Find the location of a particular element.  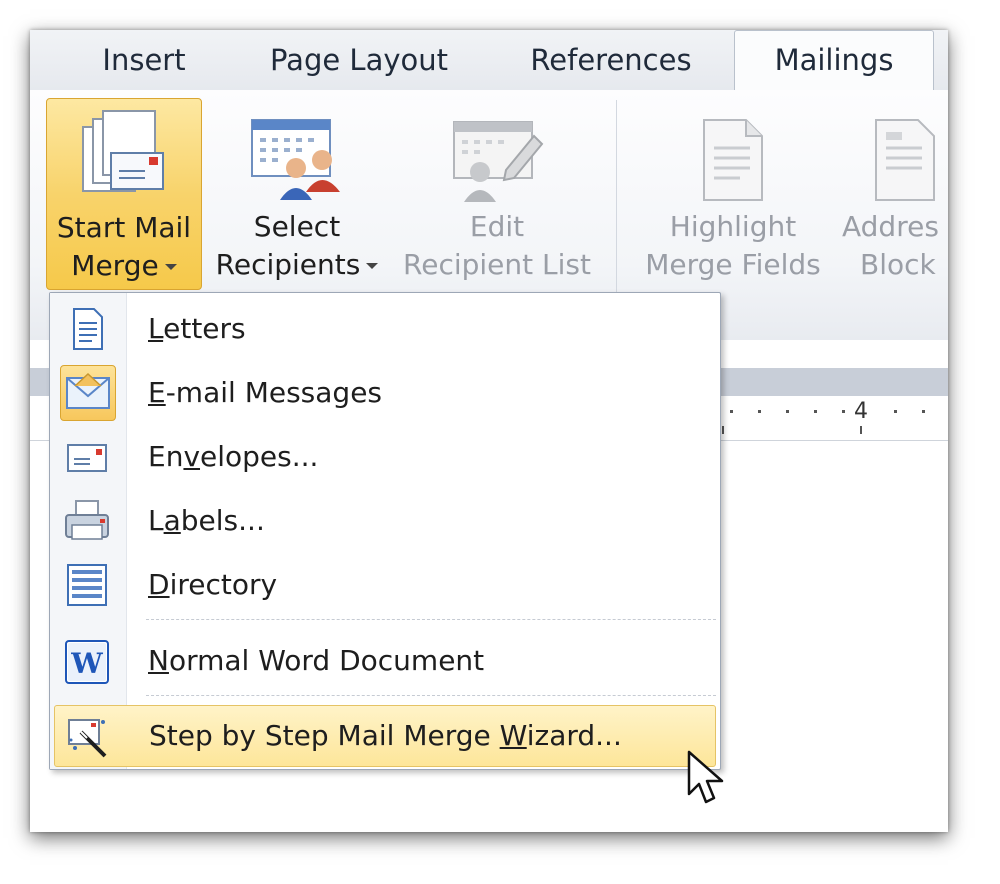

menu-item-email-messages: E-mail Messages is located at coordinates (384, 393).